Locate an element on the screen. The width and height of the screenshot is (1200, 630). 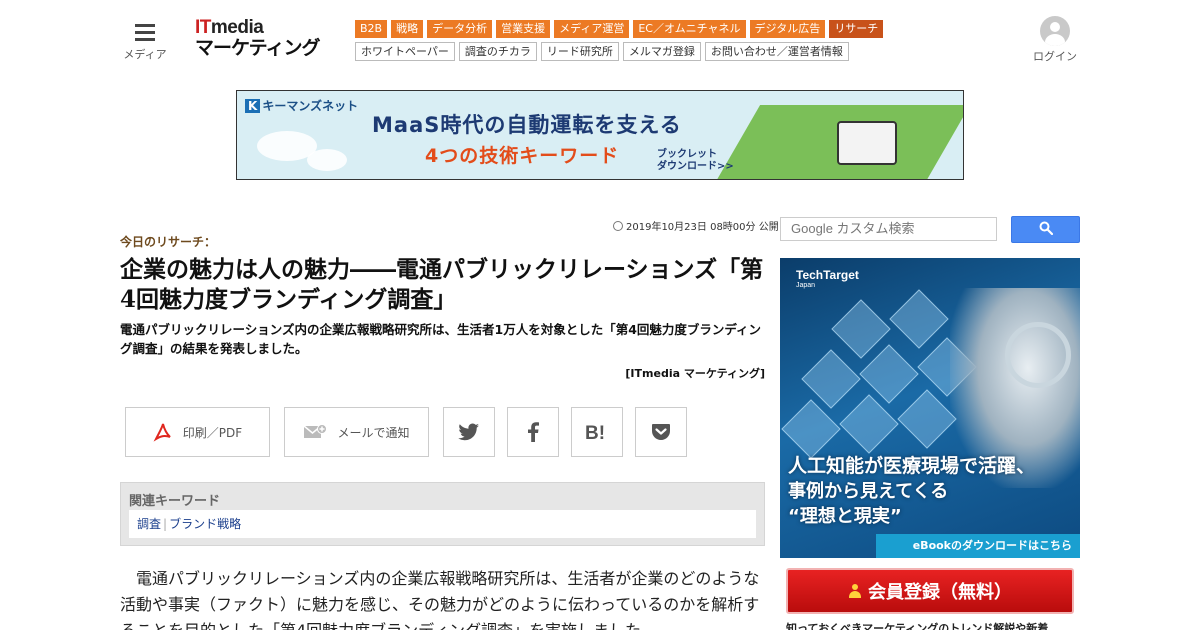
facebook-share-button is located at coordinates (533, 432).